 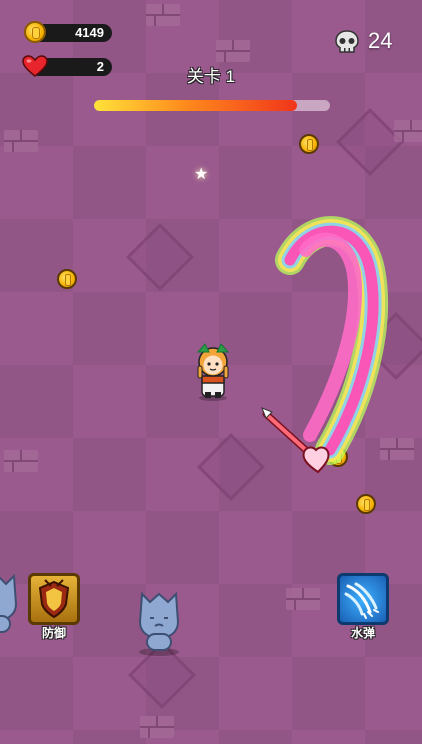 What do you see at coordinates (211, 76) in the screenshot?
I see `level-title: 关卡 1` at bounding box center [211, 76].